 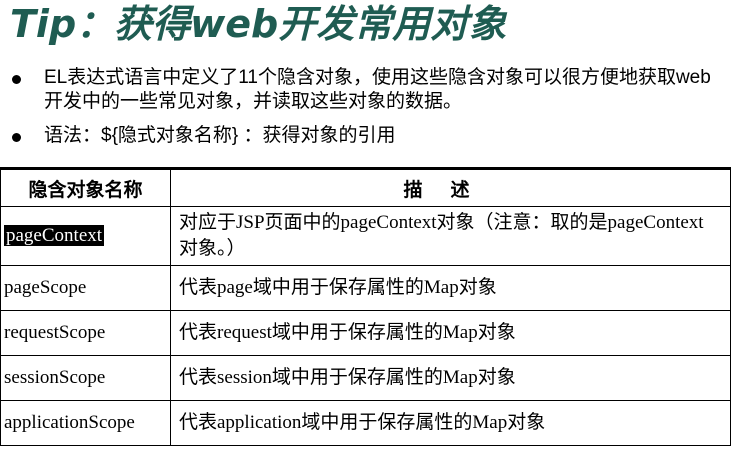 I want to click on object-name-cell: applicationScope, so click(x=85, y=423).